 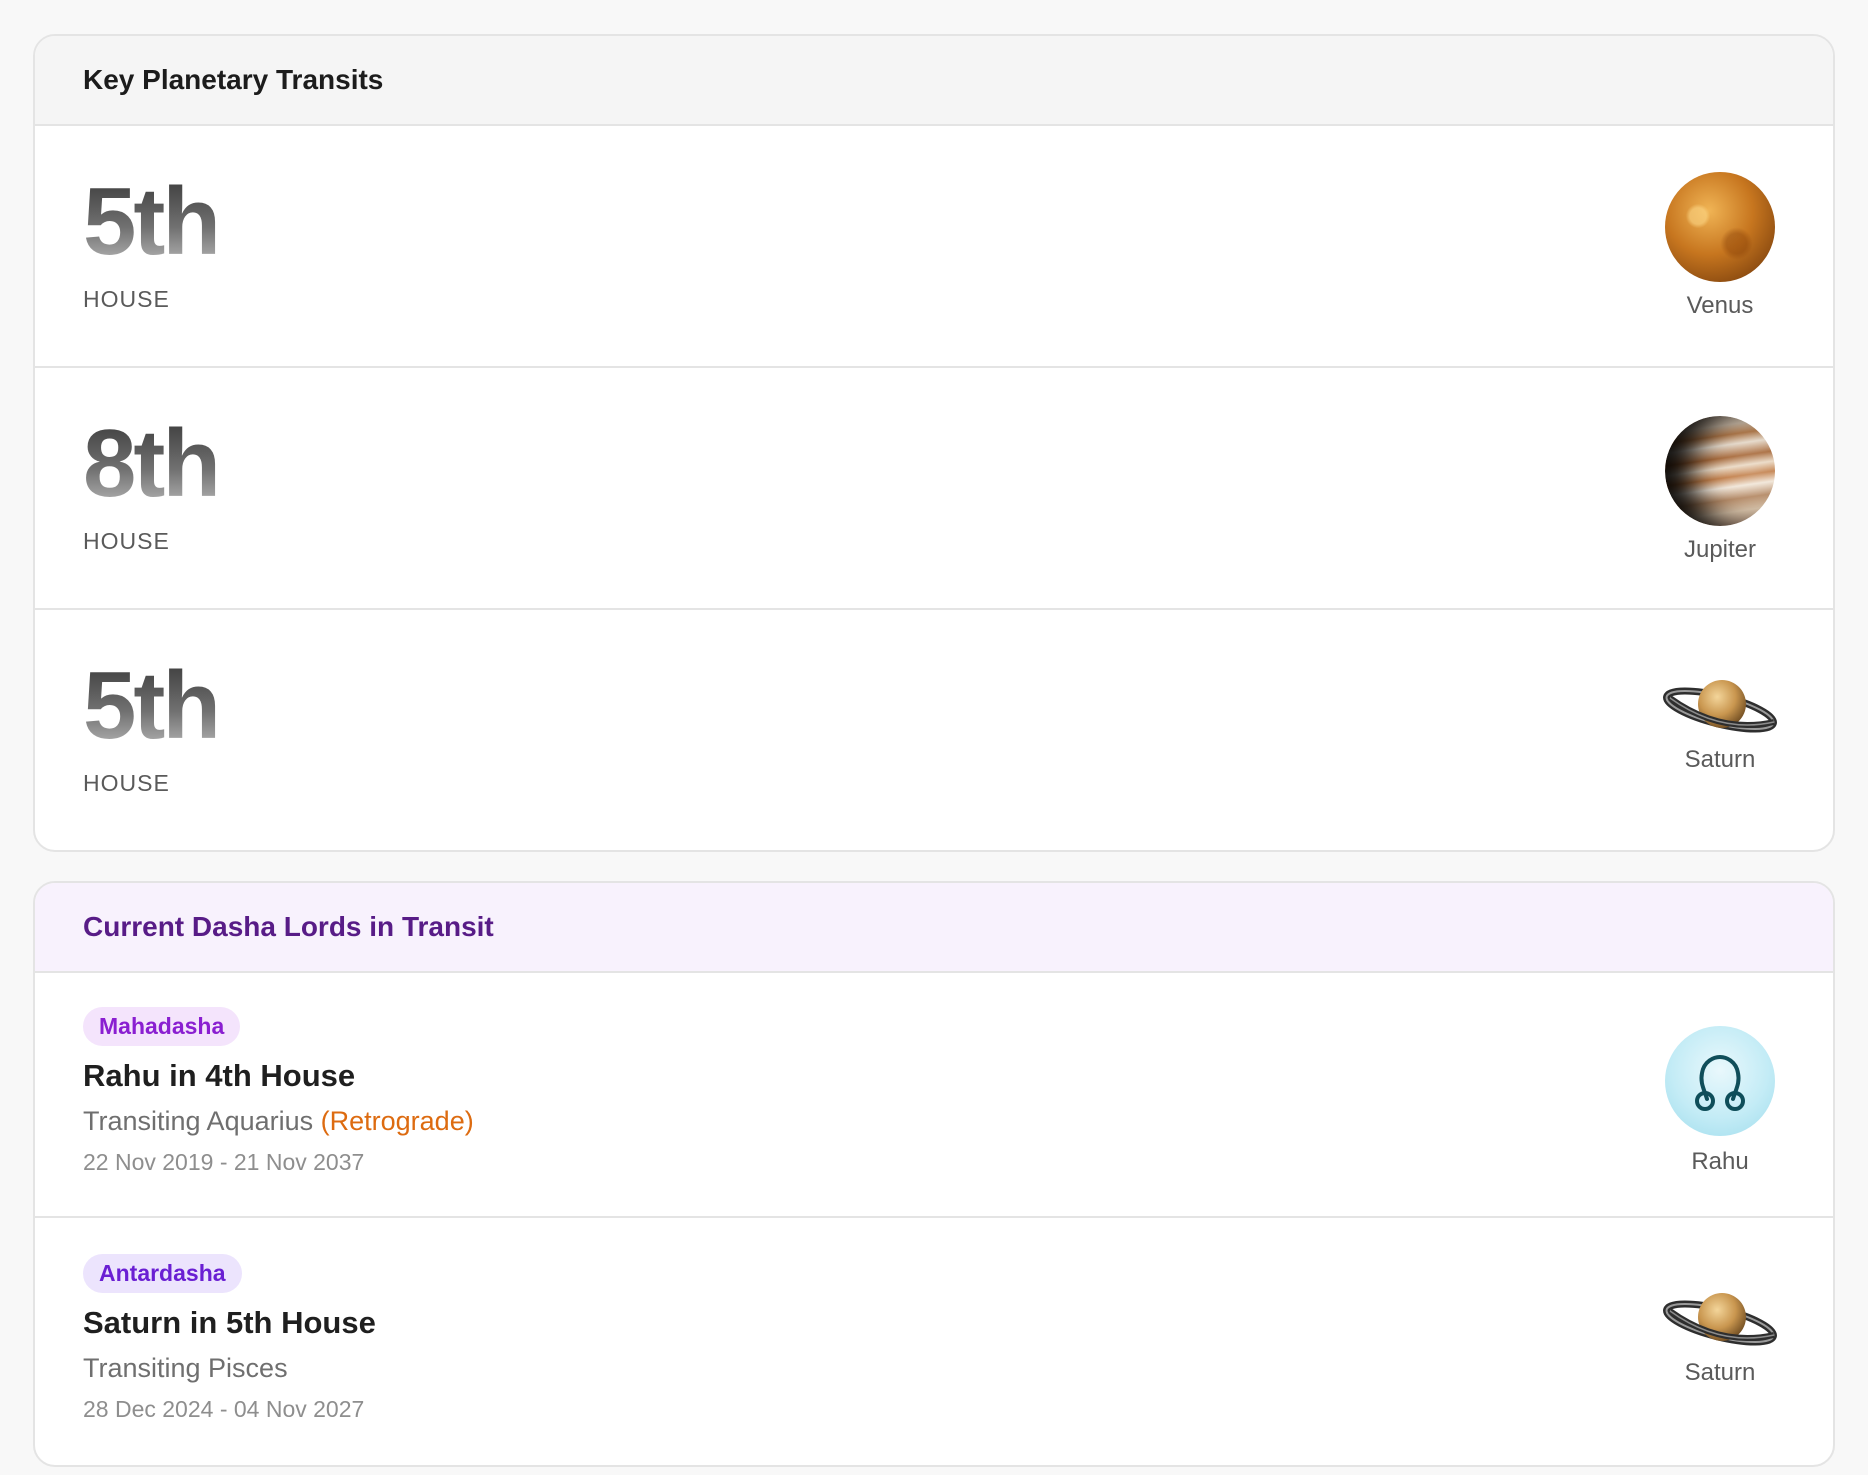 I want to click on dasha-lords-title: Current Dasha Lords in Transit, so click(x=288, y=926).